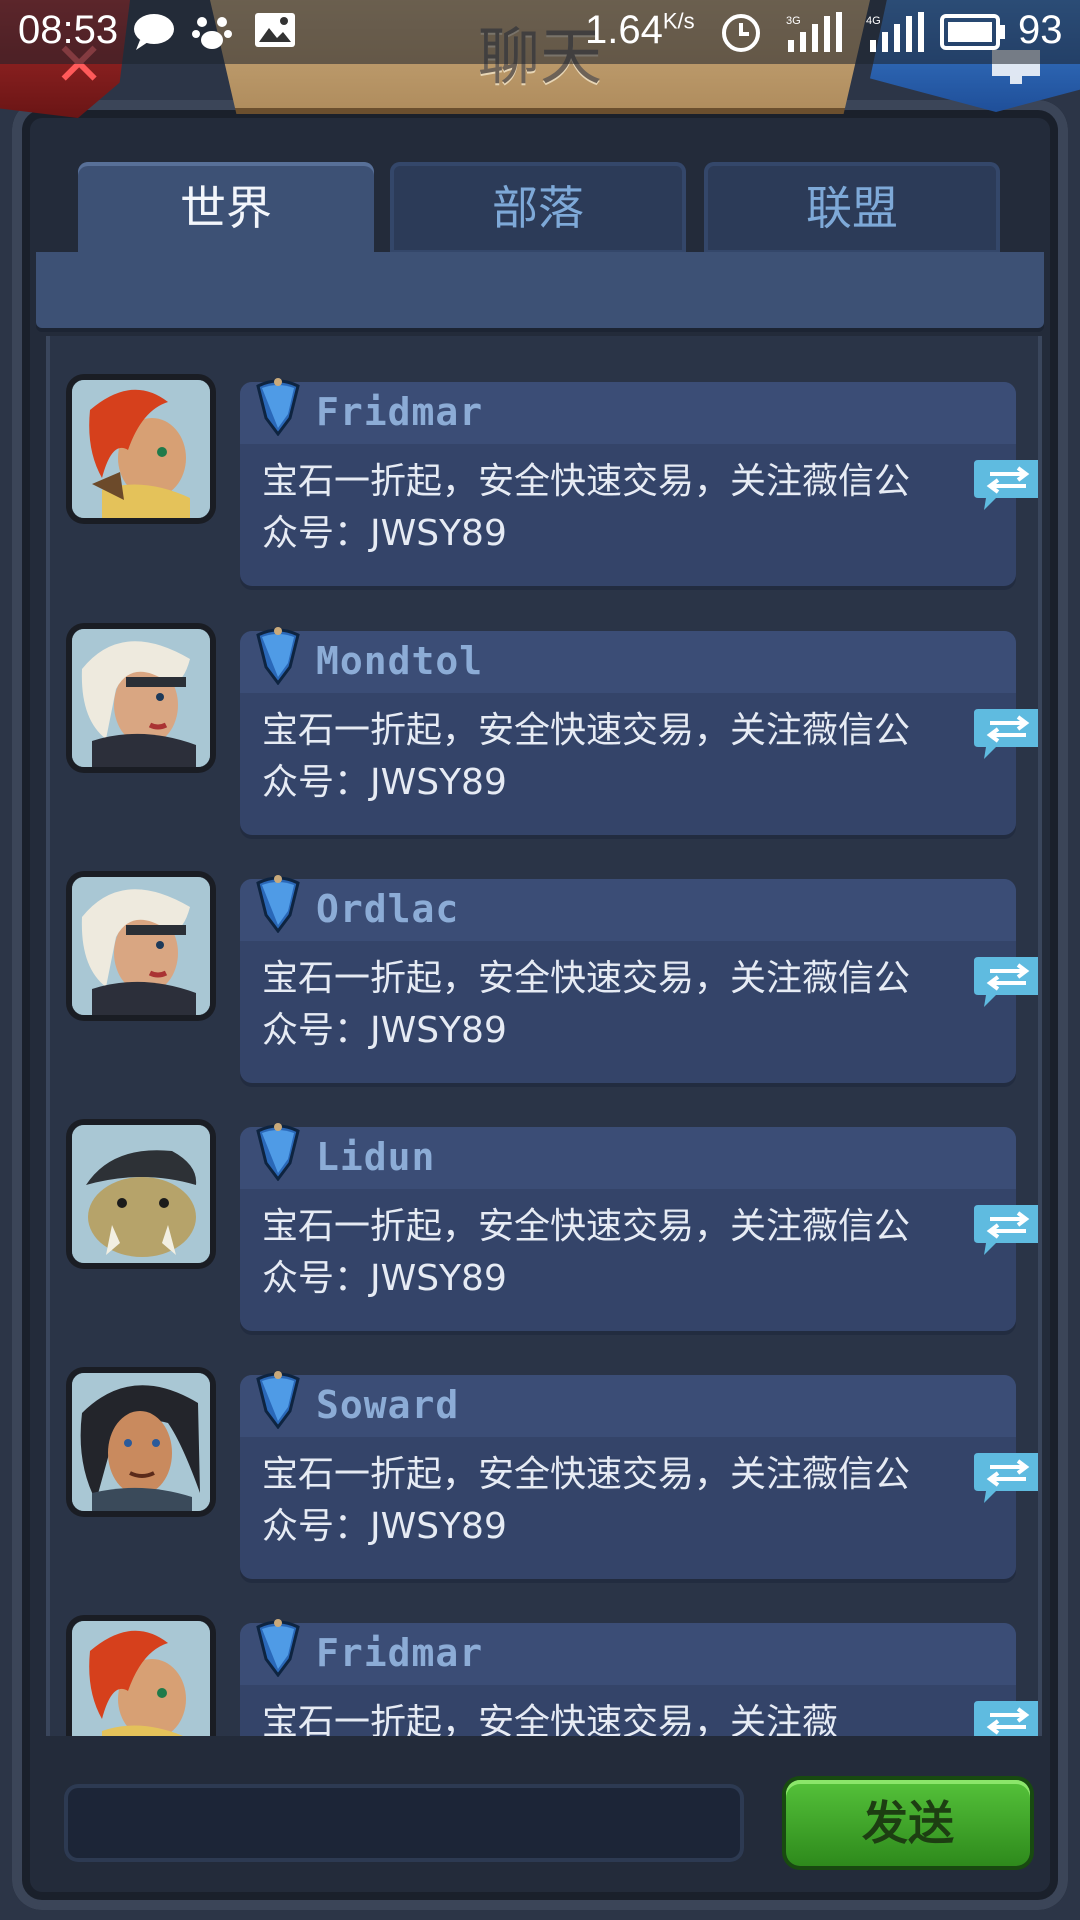 The image size is (1080, 1920). Describe the element at coordinates (1040, 30) in the screenshot. I see `battery-percent: 93` at that location.